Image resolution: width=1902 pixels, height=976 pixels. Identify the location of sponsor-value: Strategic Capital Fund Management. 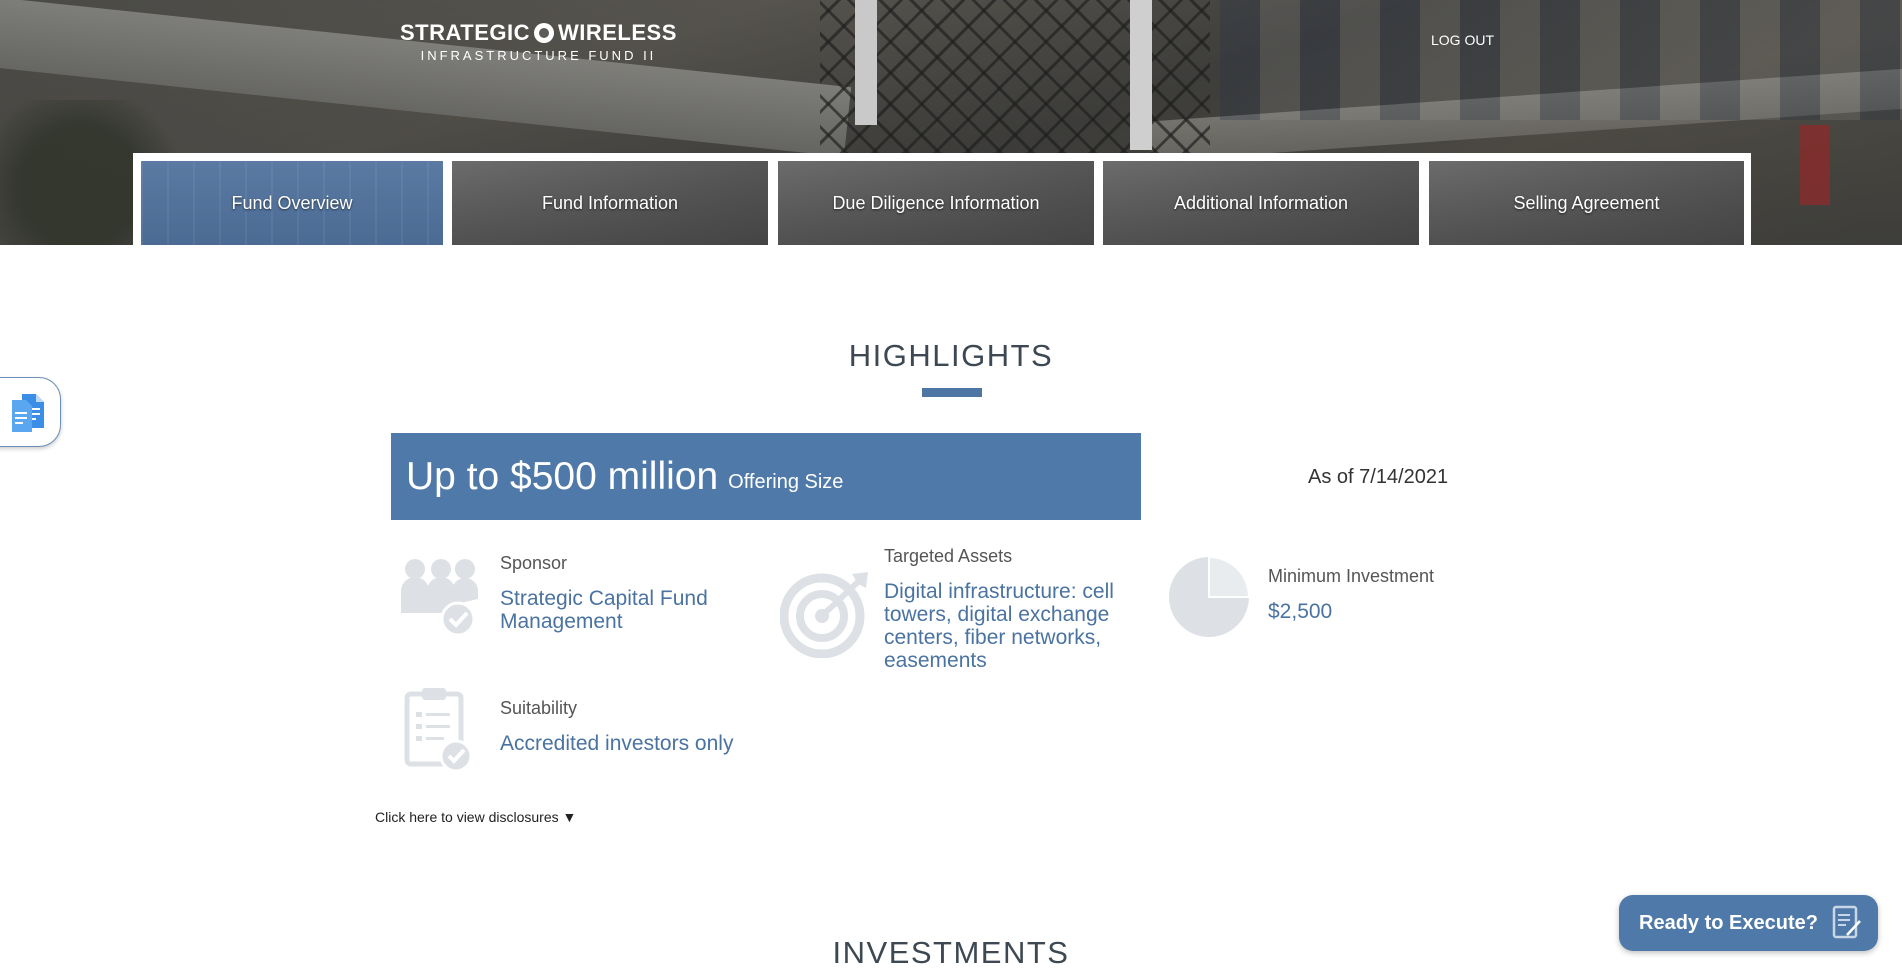
(604, 610).